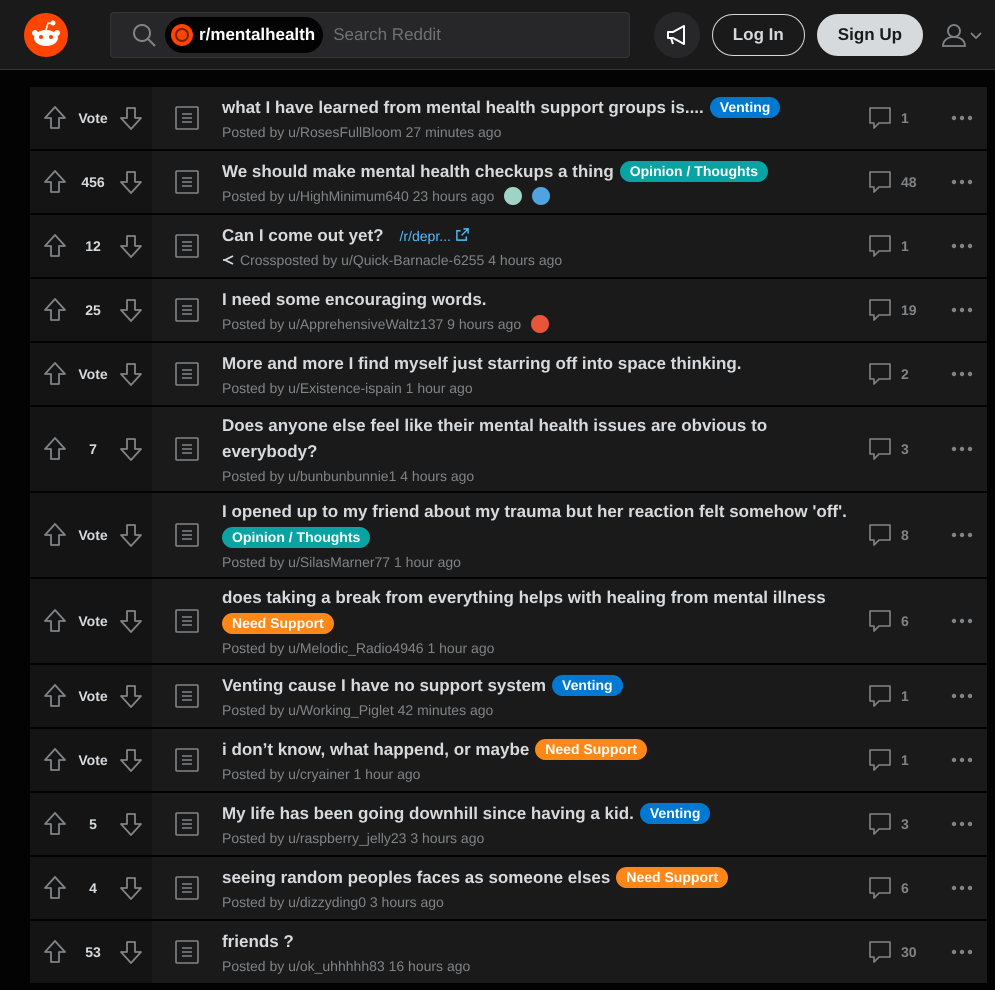 The image size is (995, 990). I want to click on search-field: r/mentalhealth Search Reddit, so click(370, 35).